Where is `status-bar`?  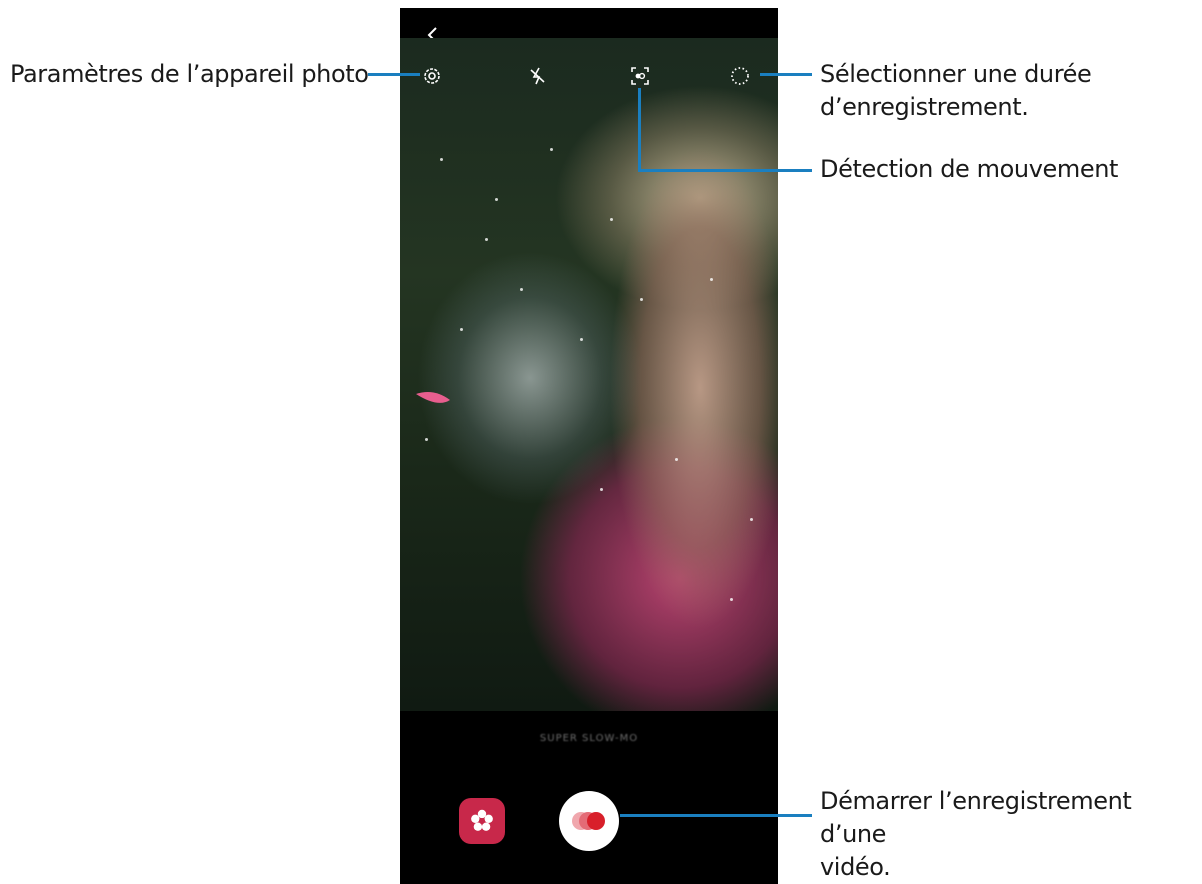
status-bar is located at coordinates (589, 23).